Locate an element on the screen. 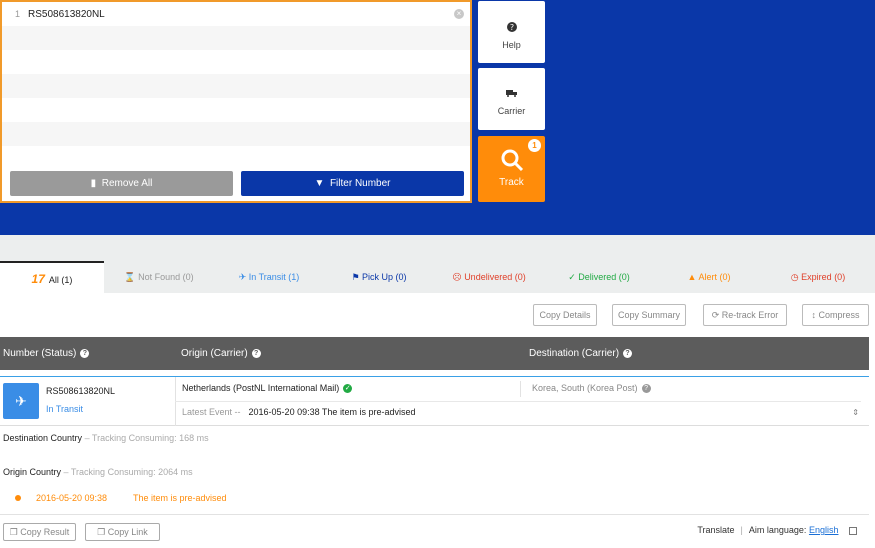 The image size is (875, 548). question-icon: ? is located at coordinates (511, 27).